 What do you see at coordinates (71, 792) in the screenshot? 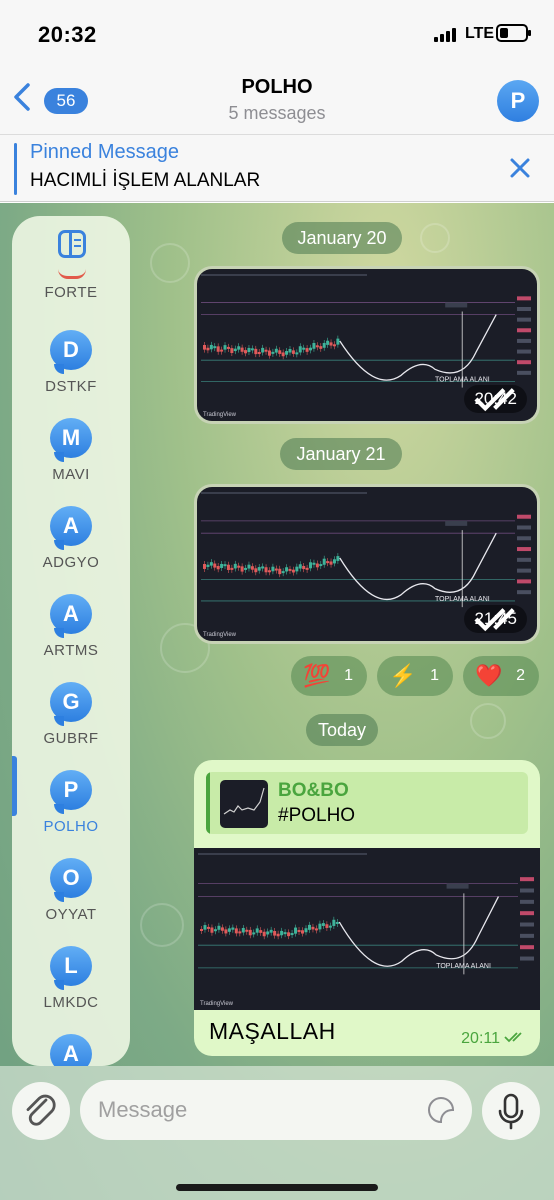
I see `chat-bubble-icon: P` at bounding box center [71, 792].